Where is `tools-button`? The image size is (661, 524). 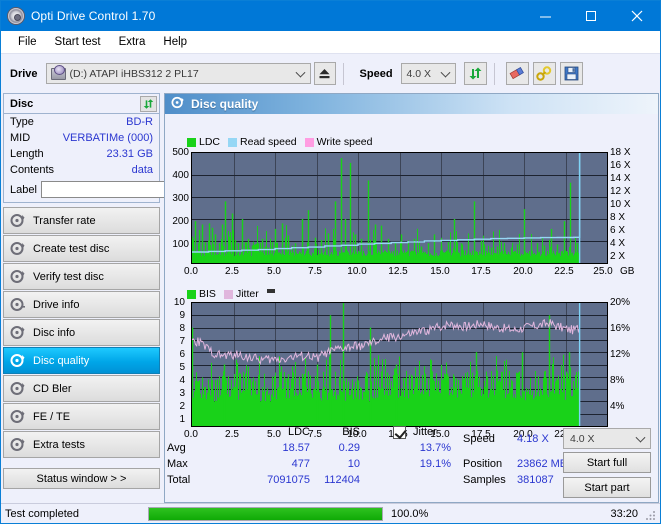
tools-button is located at coordinates (544, 73).